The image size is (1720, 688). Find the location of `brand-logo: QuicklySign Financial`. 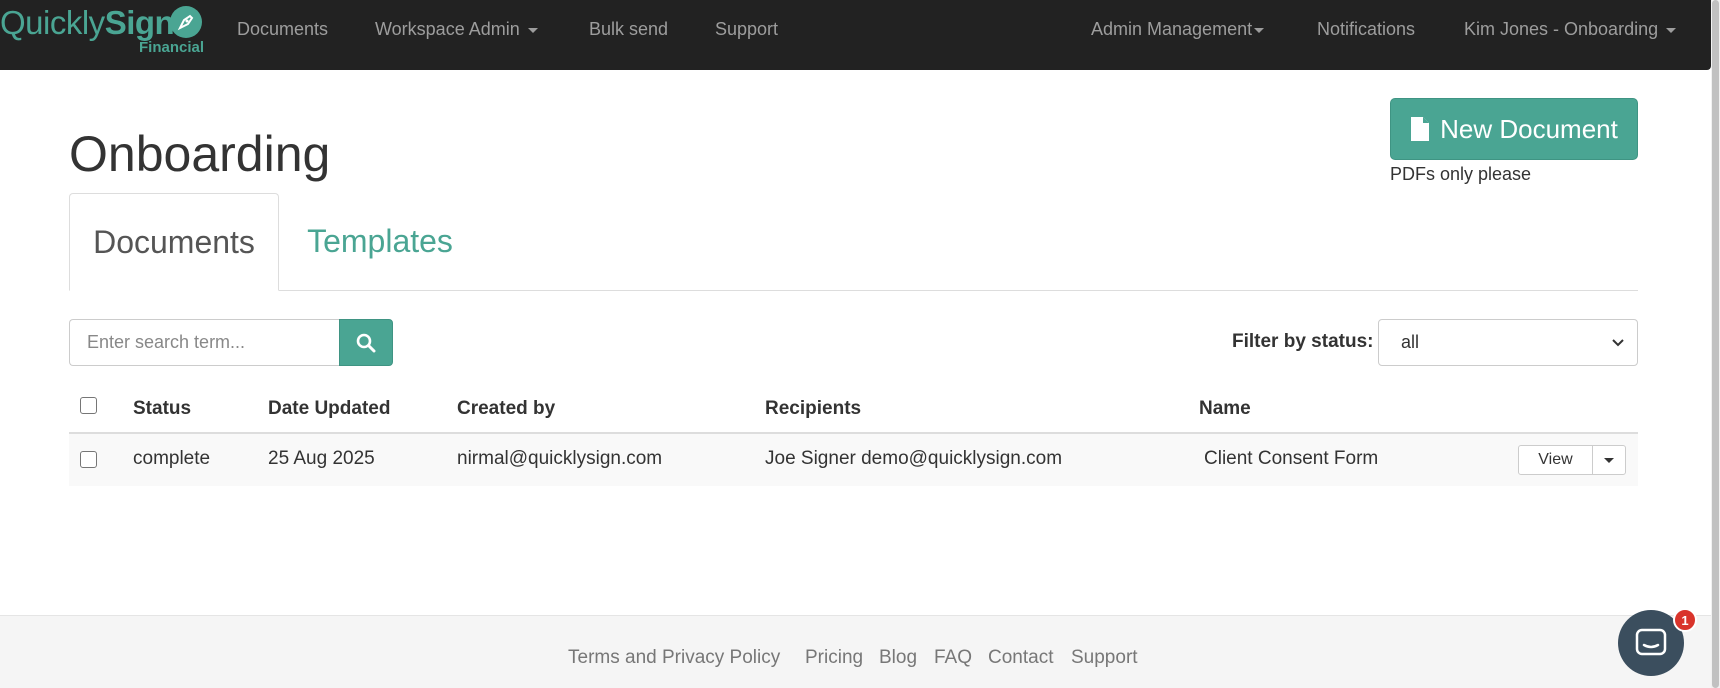

brand-logo: QuicklySign Financial is located at coordinates (105, 32).